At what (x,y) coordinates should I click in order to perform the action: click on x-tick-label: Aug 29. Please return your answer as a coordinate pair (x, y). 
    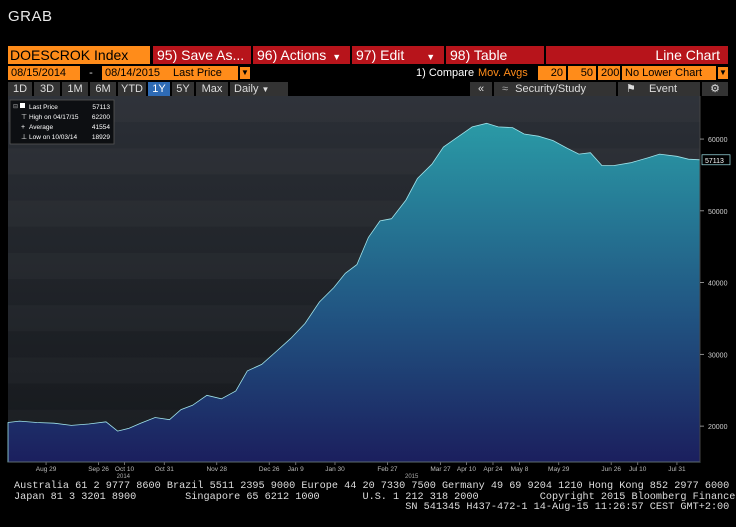
    Looking at the image, I should click on (46, 469).